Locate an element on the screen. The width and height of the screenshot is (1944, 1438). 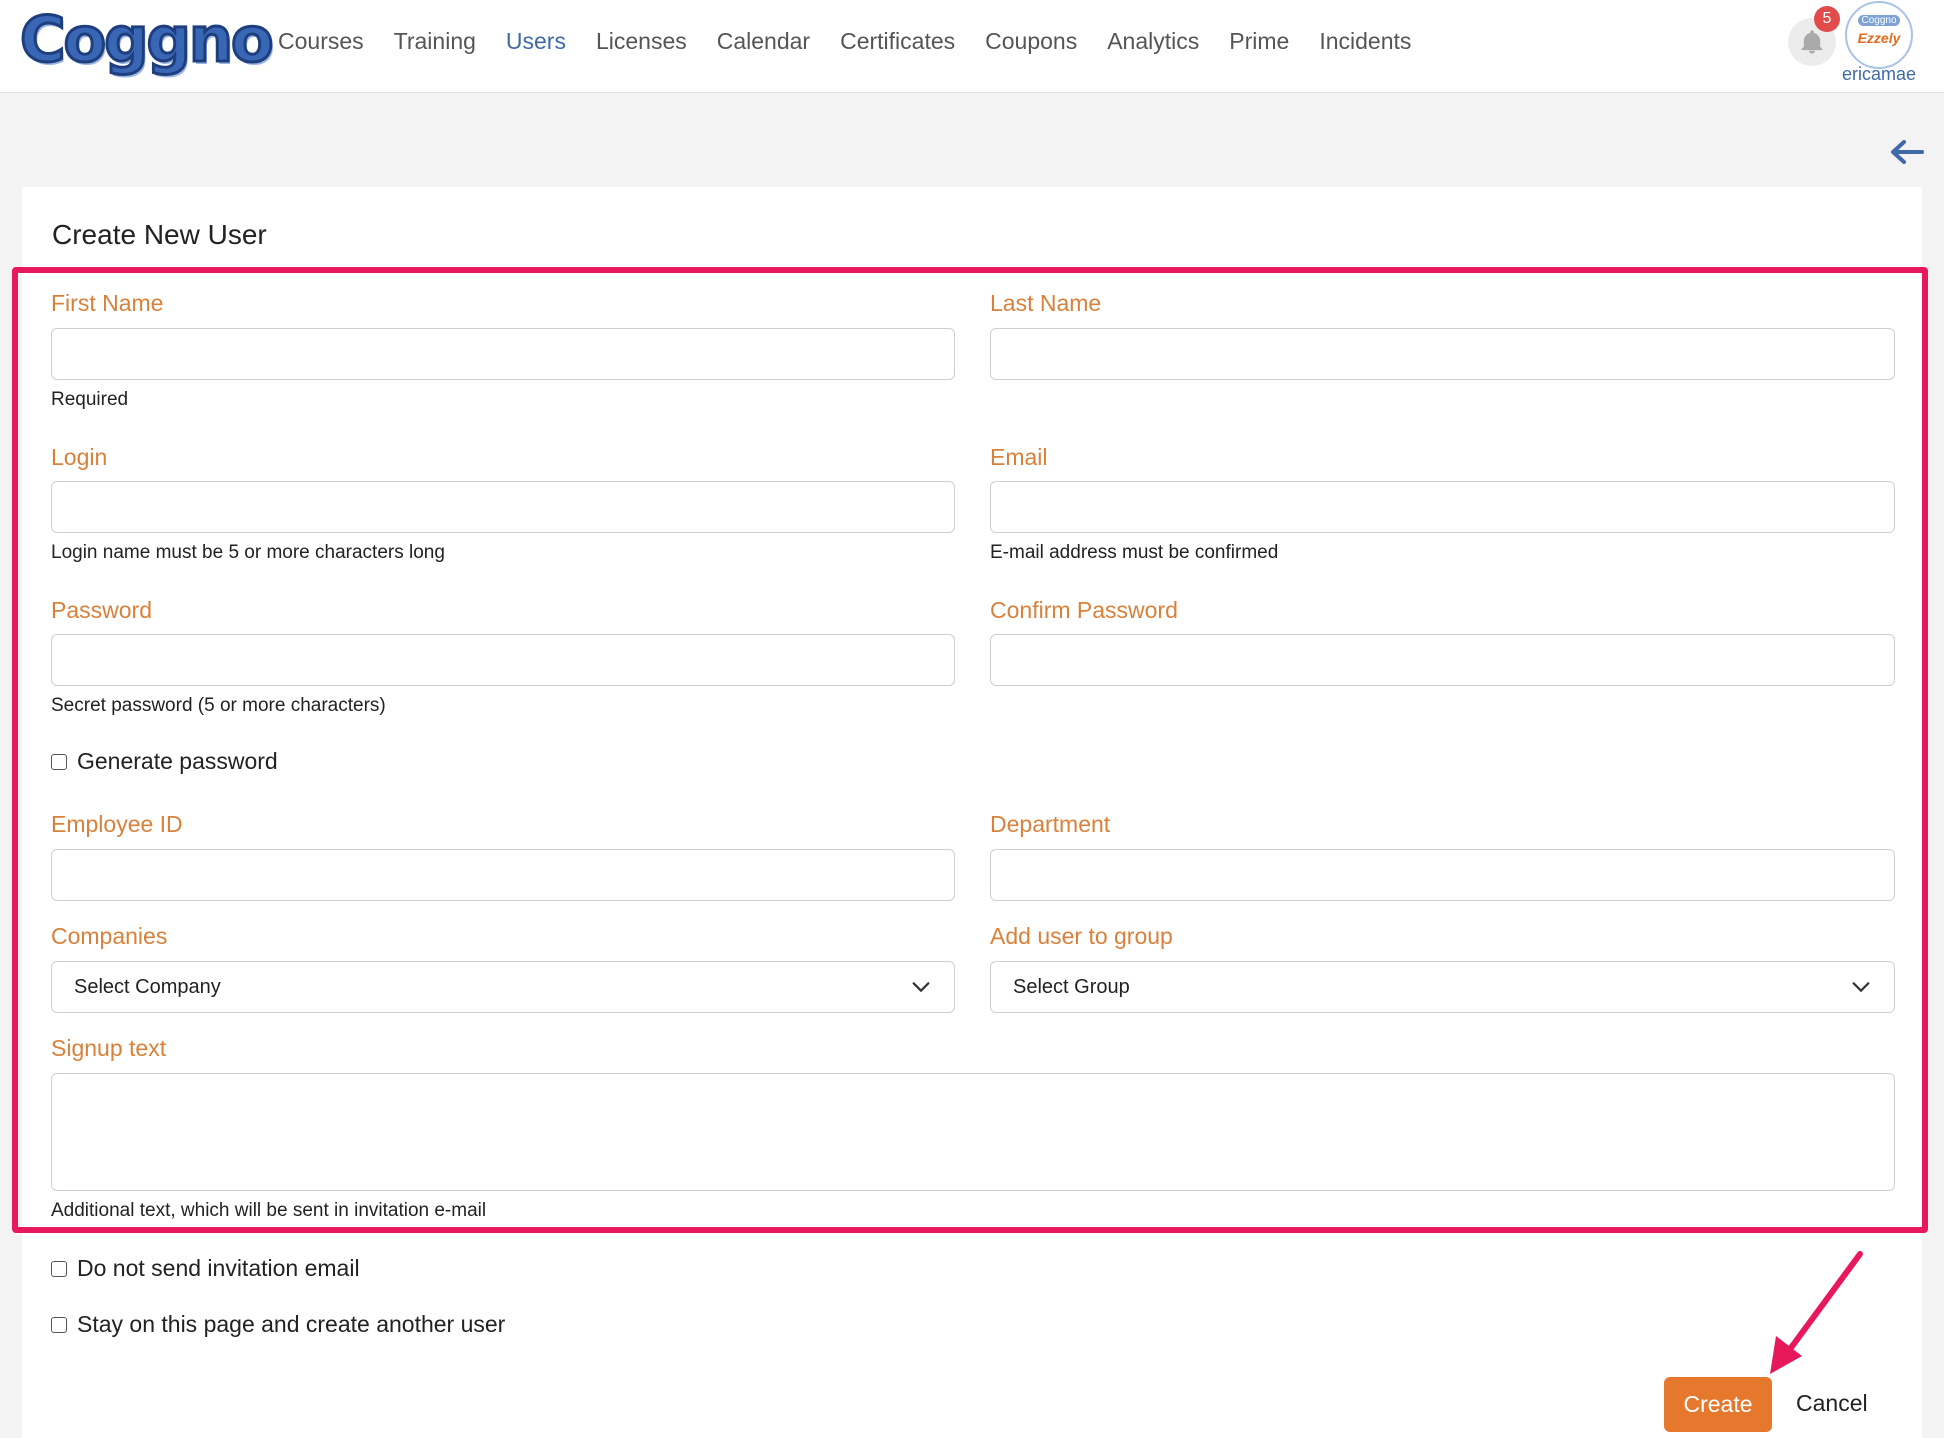
confirm-password-input is located at coordinates (1442, 660).